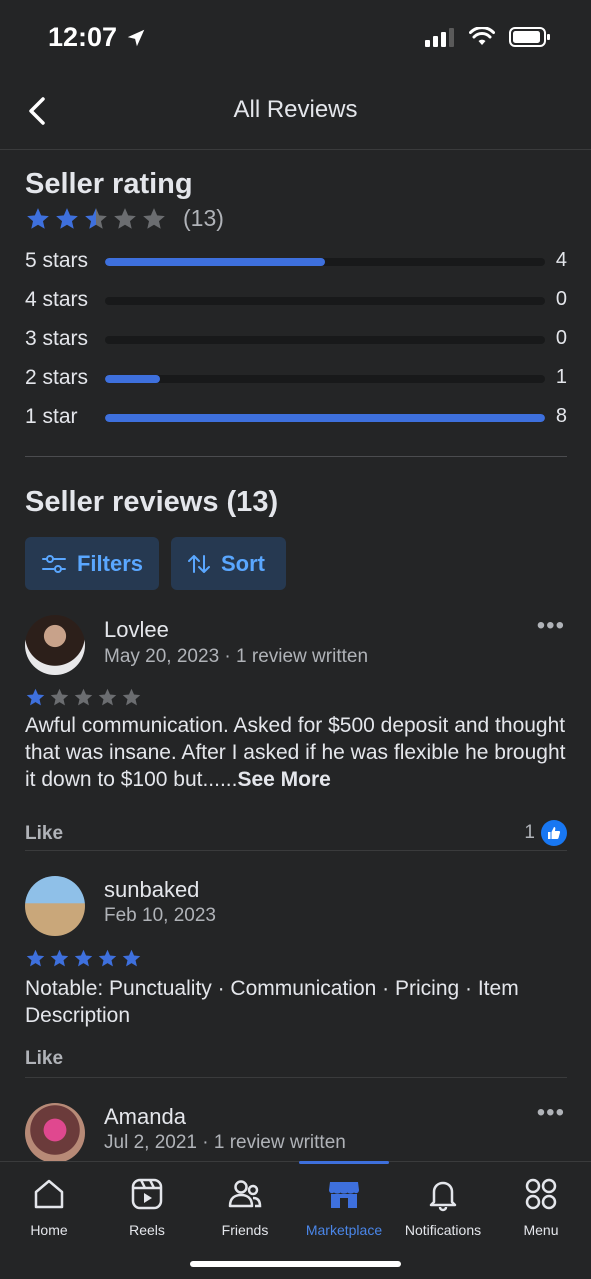  What do you see at coordinates (147, 1194) in the screenshot?
I see `reels-icon` at bounding box center [147, 1194].